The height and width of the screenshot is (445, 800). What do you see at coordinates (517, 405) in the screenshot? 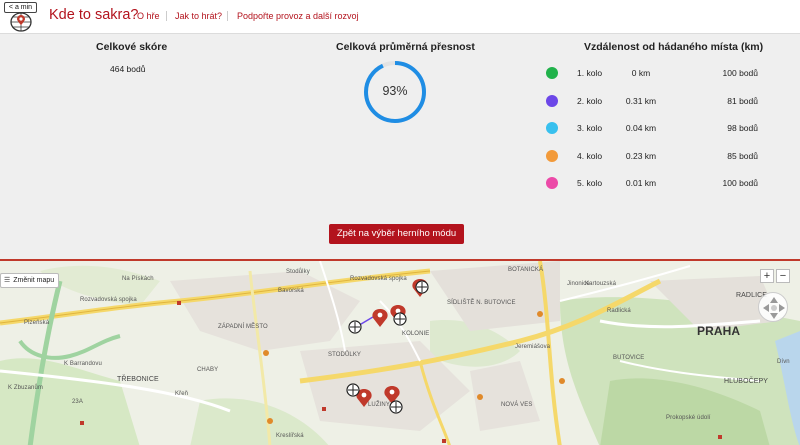
I see `map-label: NOVÁ VES` at bounding box center [517, 405].